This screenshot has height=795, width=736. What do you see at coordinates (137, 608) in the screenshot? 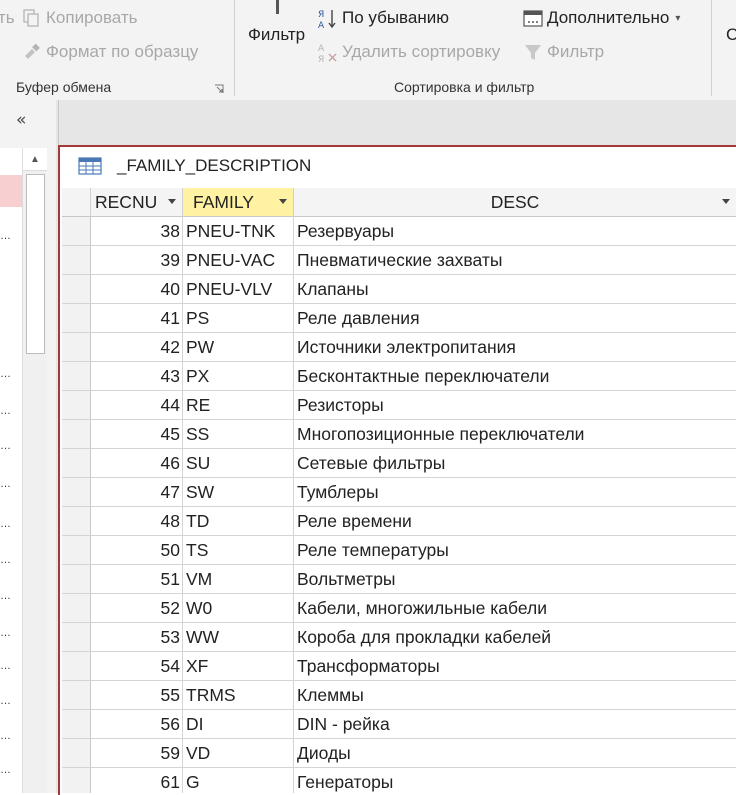
I see `cell-recnu: 52` at bounding box center [137, 608].